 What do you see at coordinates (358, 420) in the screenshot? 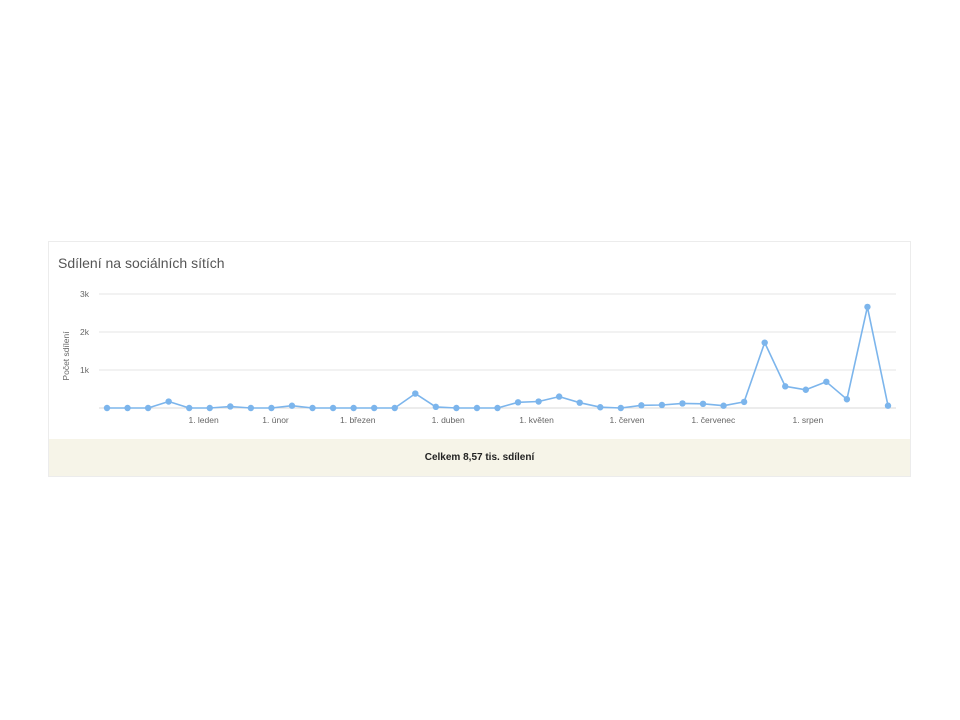
I see `x-tick-label: 1. březen` at bounding box center [358, 420].